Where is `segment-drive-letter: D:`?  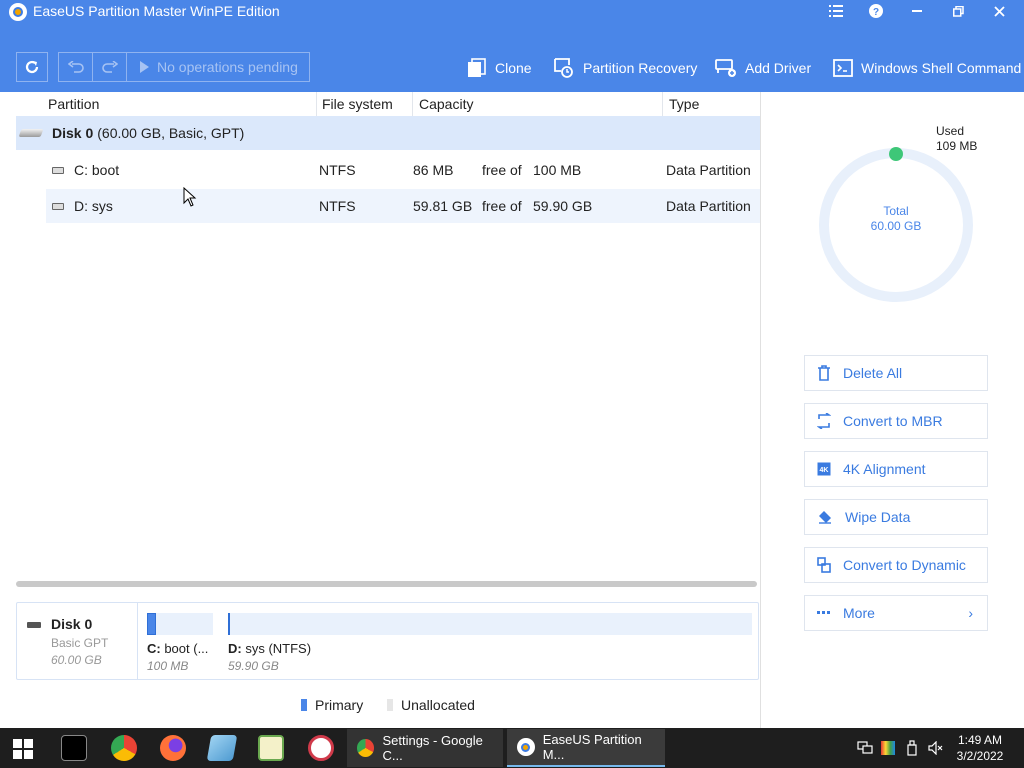
segment-drive-letter: D: is located at coordinates (235, 648).